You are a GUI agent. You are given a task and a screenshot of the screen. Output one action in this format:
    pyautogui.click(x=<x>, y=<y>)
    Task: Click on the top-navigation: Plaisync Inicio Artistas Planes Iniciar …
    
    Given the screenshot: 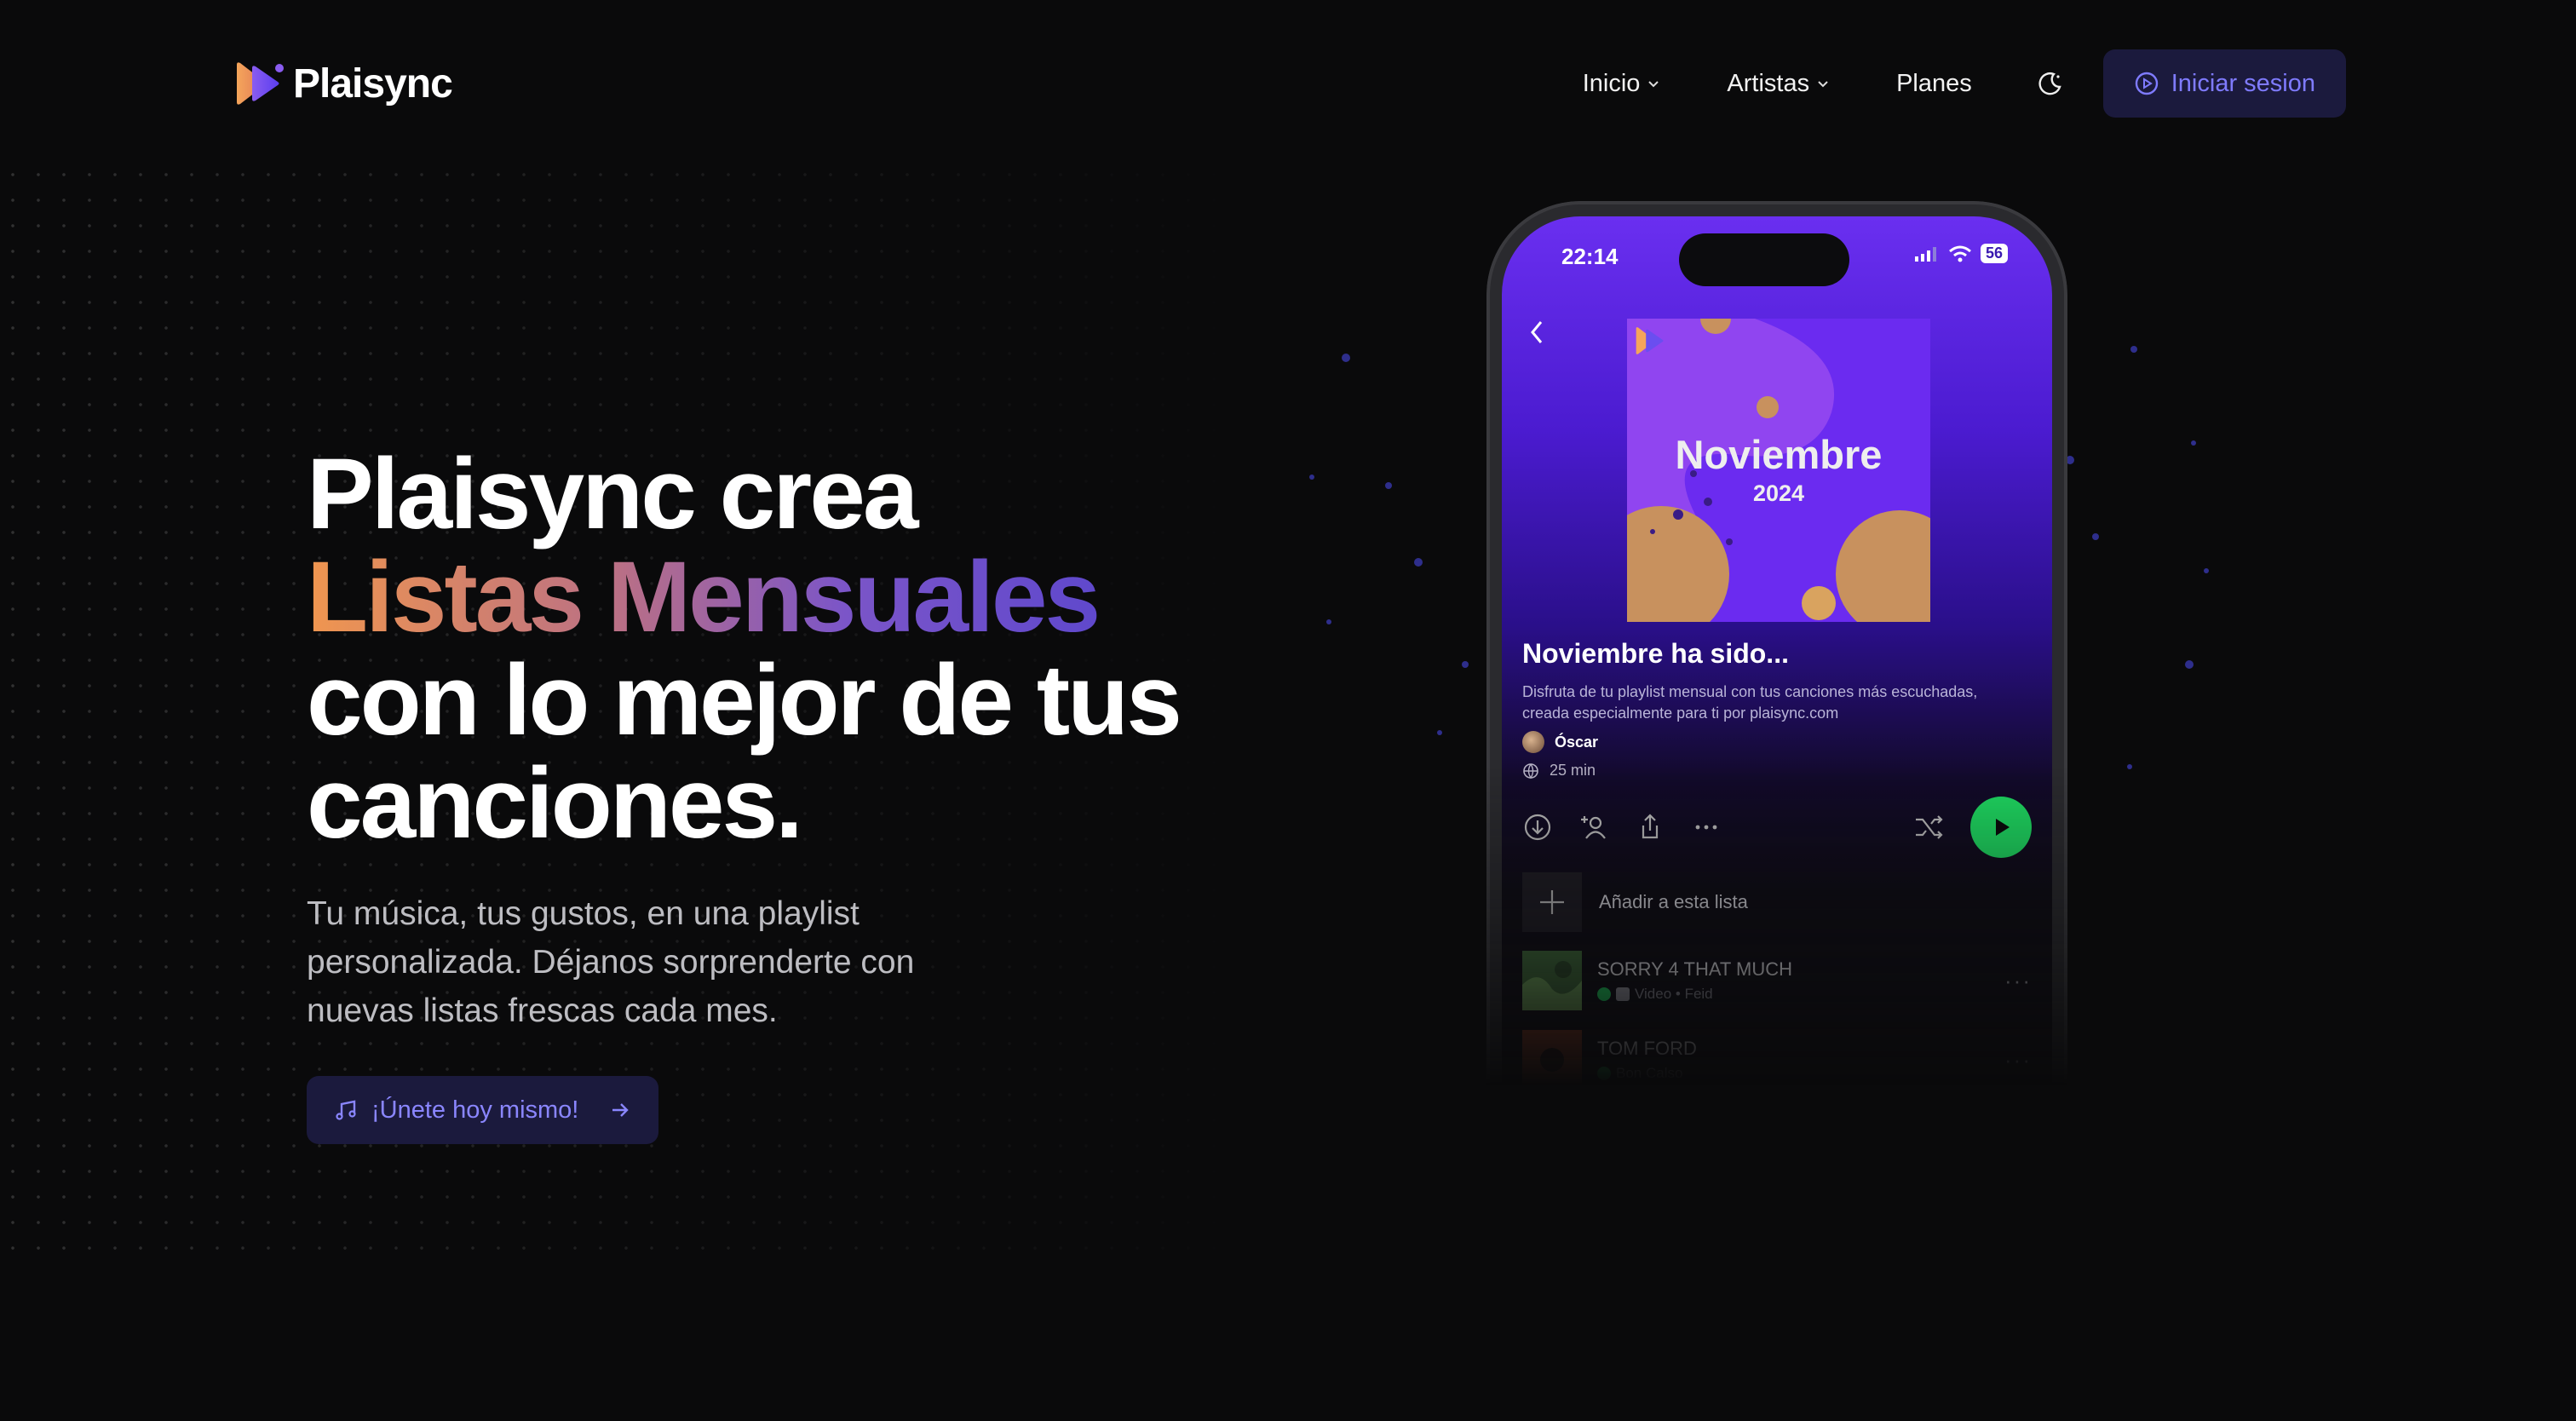 What is the action you would take?
    pyautogui.click(x=1289, y=83)
    